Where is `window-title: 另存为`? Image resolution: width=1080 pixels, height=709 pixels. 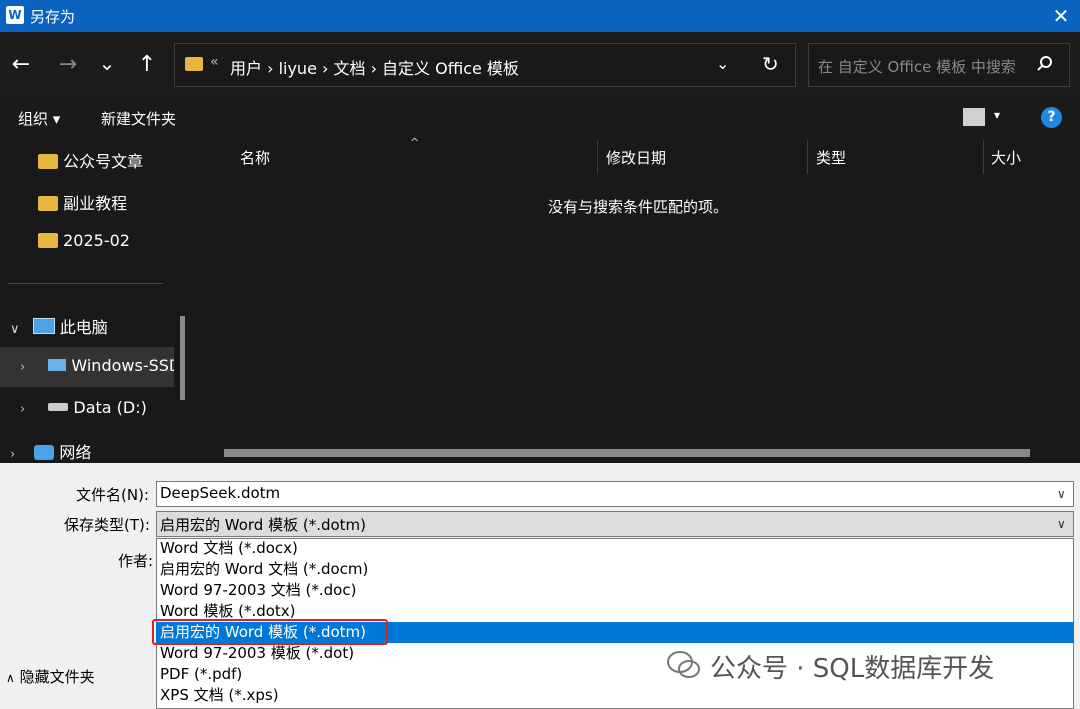
window-title: 另存为 is located at coordinates (53, 17).